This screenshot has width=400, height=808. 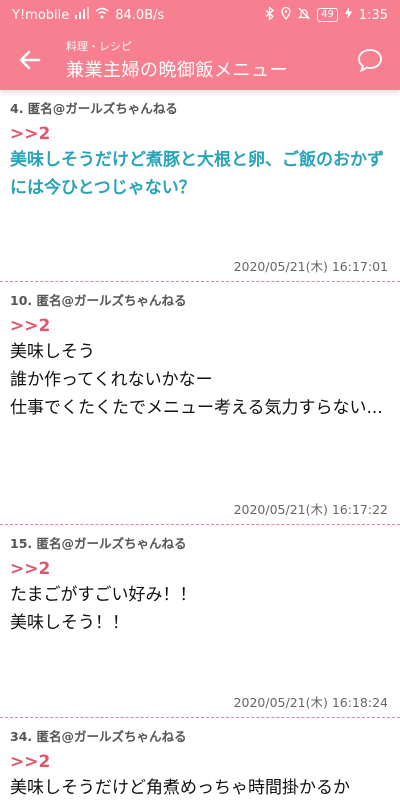 I want to click on battery-level: 49, so click(x=327, y=15).